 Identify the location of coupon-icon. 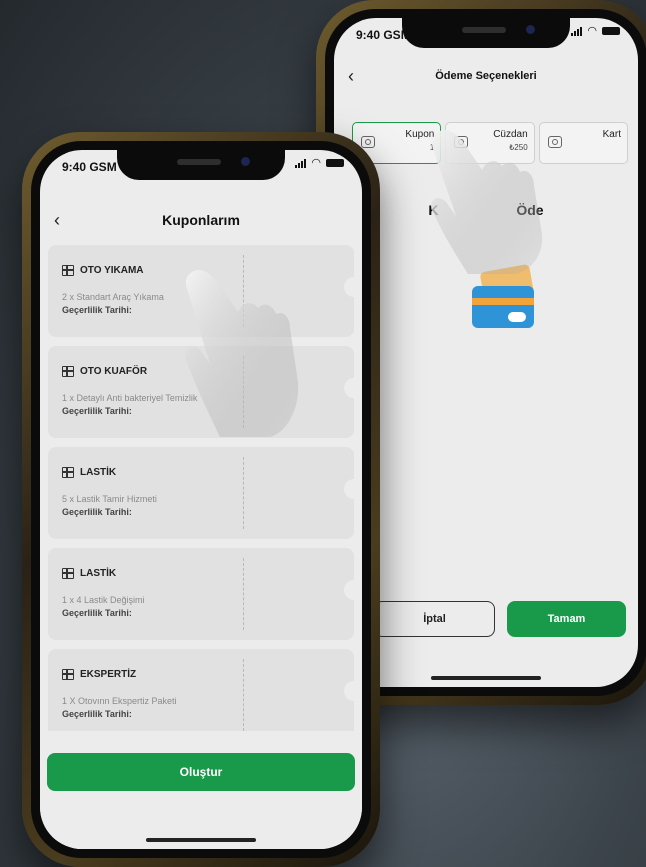
(368, 142).